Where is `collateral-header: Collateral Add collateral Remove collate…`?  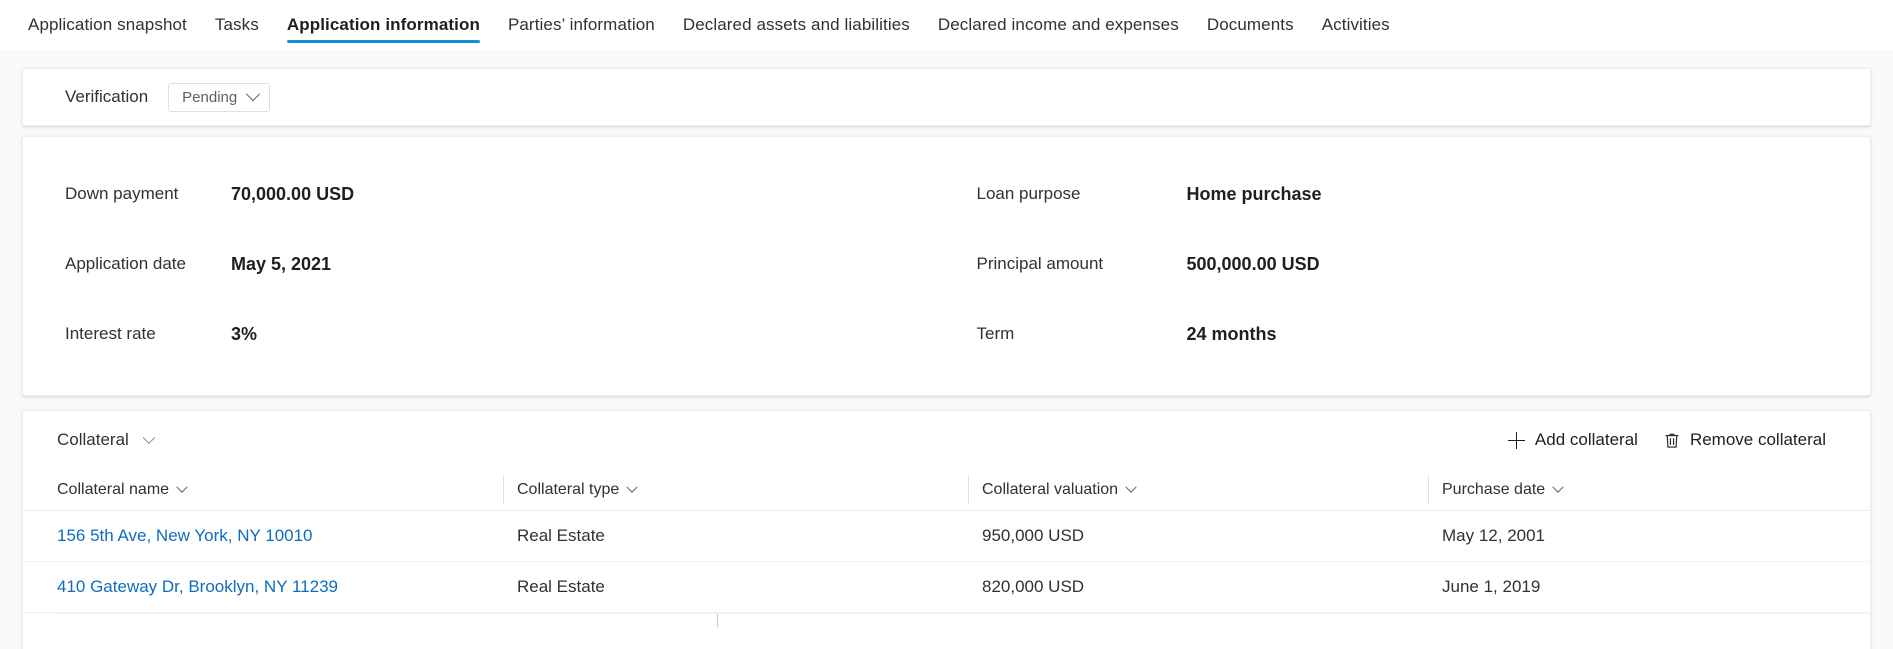
collateral-header: Collateral Add collateral Remove collate… is located at coordinates (946, 440).